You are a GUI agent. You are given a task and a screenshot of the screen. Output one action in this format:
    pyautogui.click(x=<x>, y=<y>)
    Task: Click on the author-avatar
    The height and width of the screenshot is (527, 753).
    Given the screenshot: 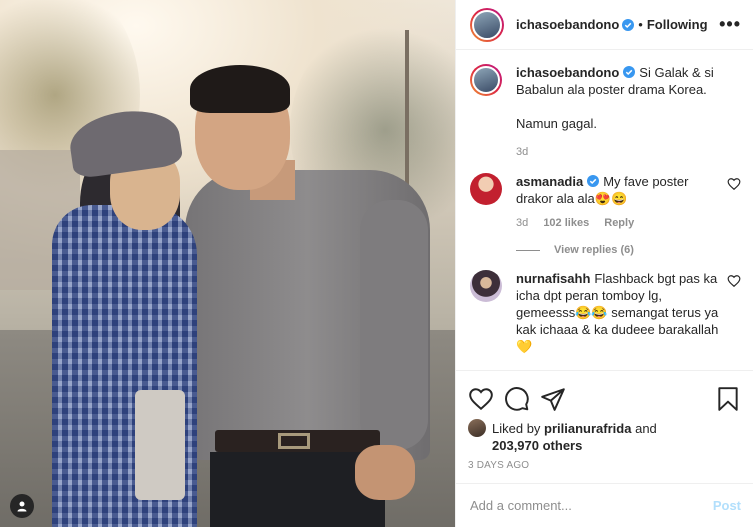 What is the action you would take?
    pyautogui.click(x=487, y=24)
    